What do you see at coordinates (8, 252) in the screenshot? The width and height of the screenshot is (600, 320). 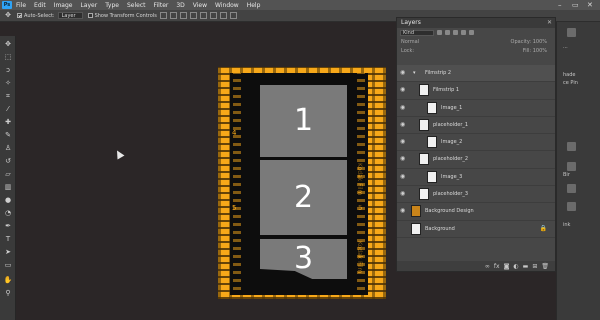 I see `path-select-icon: ➤` at bounding box center [8, 252].